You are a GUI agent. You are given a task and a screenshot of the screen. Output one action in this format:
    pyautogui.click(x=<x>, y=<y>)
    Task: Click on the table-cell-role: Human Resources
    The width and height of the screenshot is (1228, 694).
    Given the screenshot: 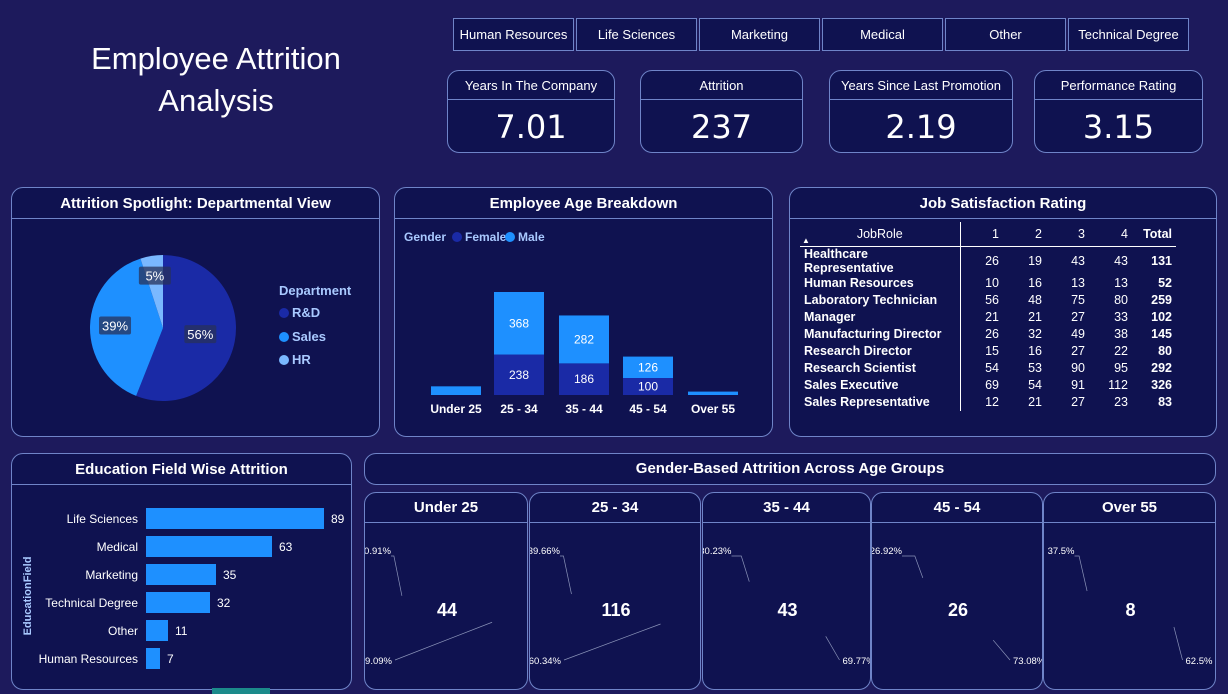 What is the action you would take?
    pyautogui.click(x=880, y=283)
    